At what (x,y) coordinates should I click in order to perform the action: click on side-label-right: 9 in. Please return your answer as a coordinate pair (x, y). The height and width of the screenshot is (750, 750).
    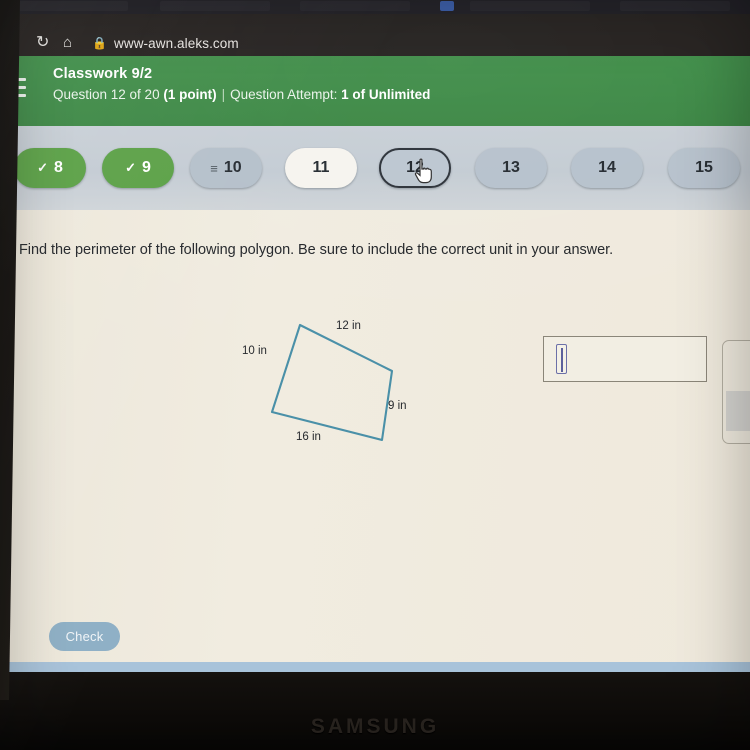
    Looking at the image, I should click on (397, 406).